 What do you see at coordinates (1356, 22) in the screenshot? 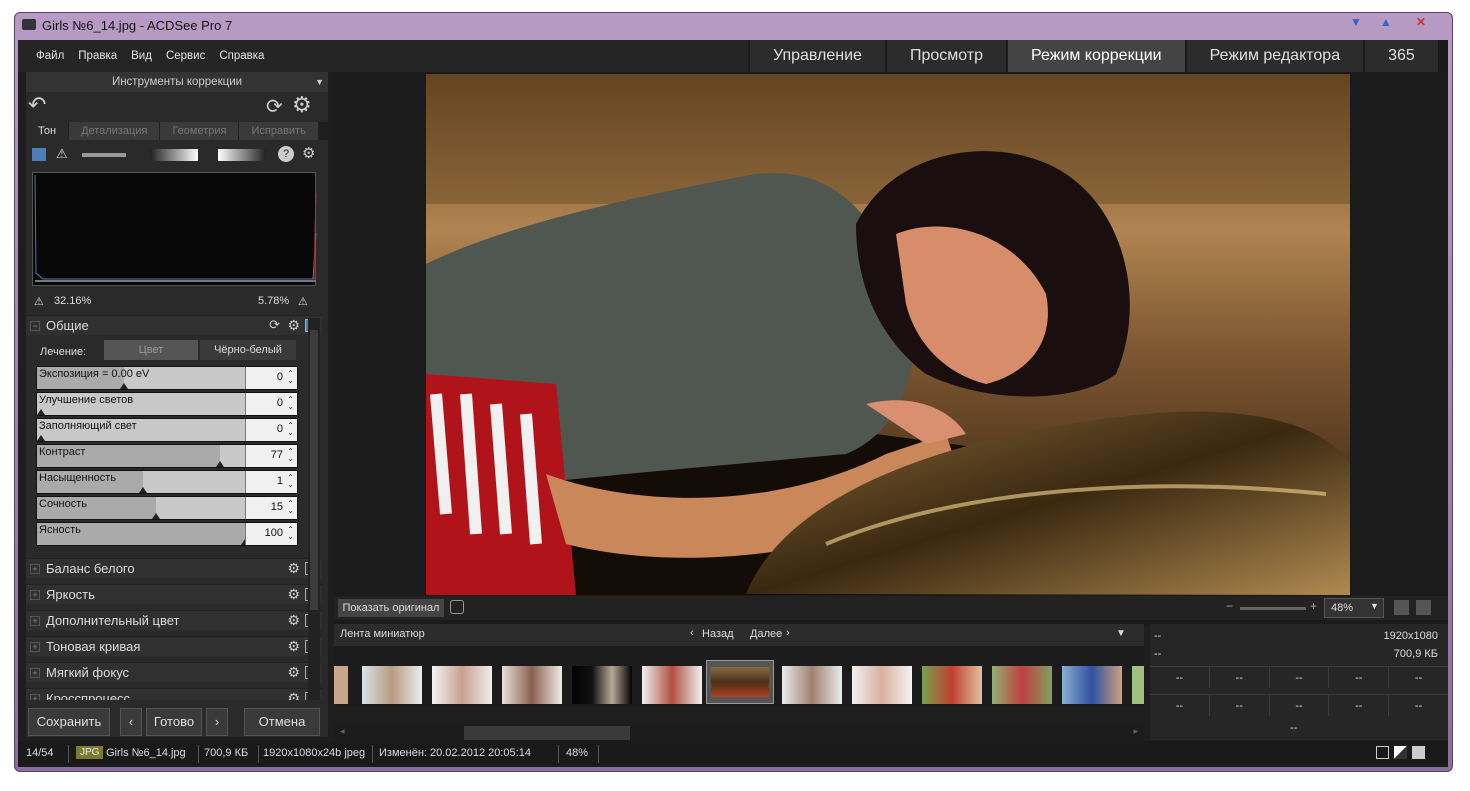
I see `minimize-icon: ▼` at bounding box center [1356, 22].